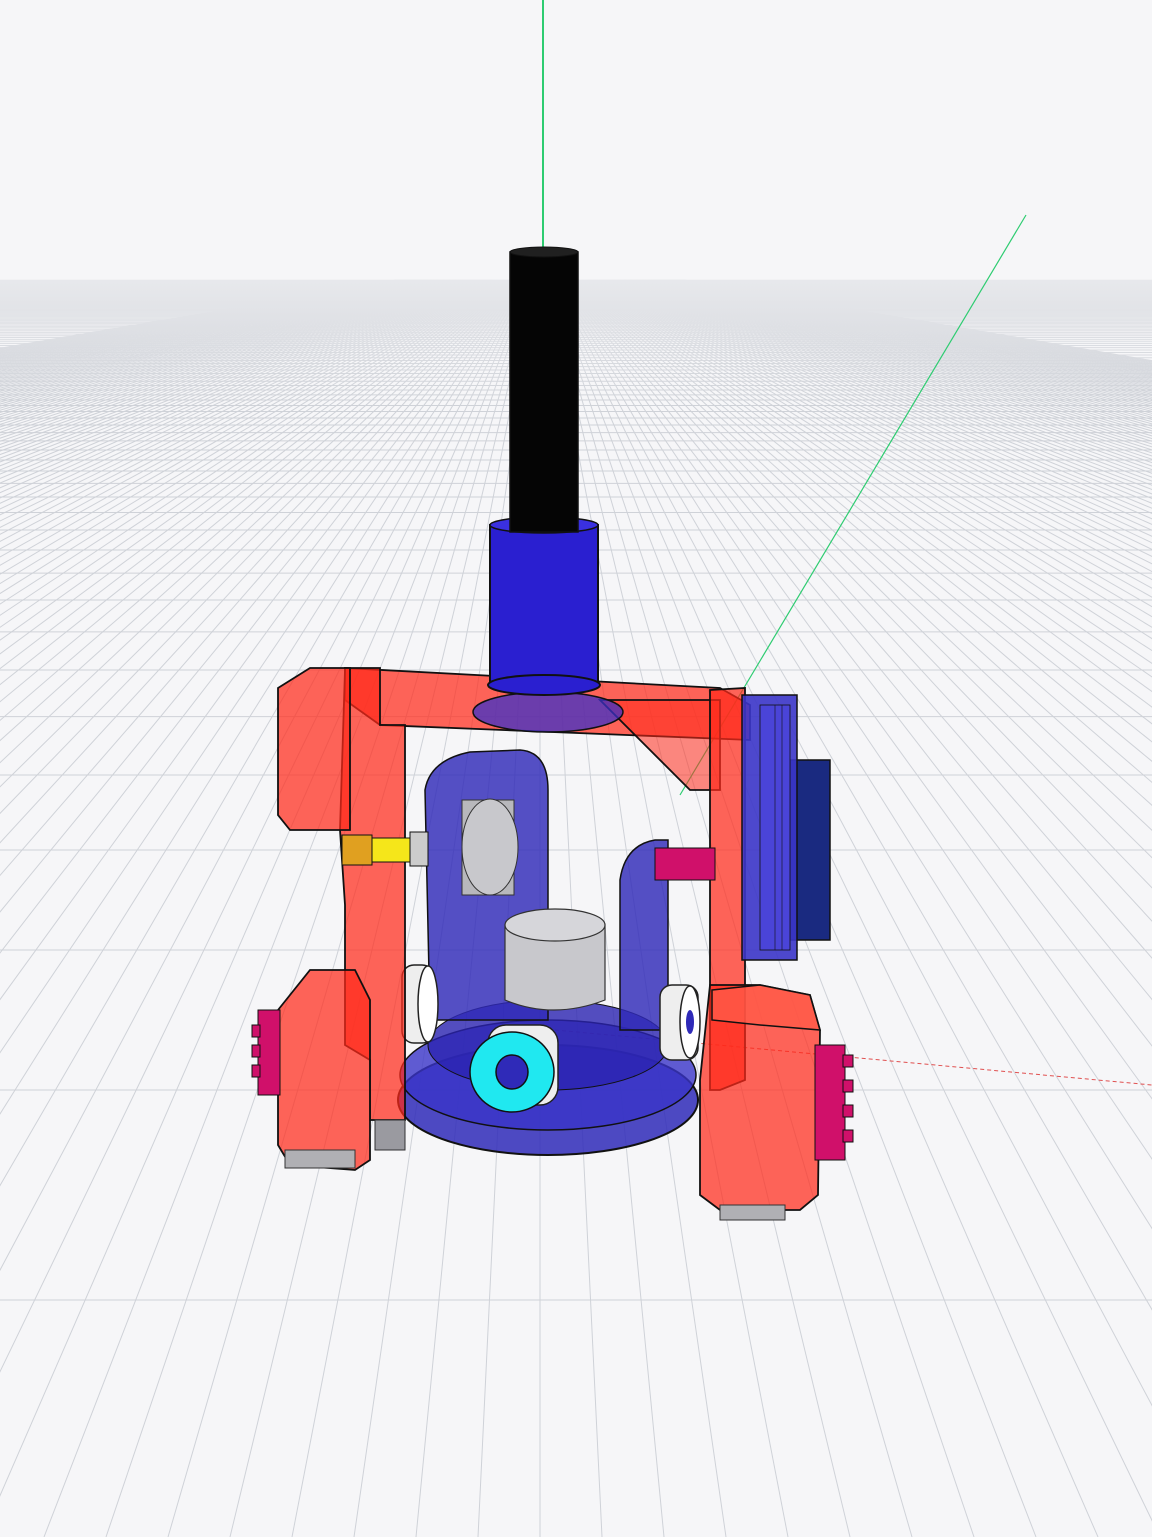 The height and width of the screenshot is (1537, 1152). Describe the element at coordinates (266, 1052) in the screenshot. I see `left-magenta-gear` at that location.